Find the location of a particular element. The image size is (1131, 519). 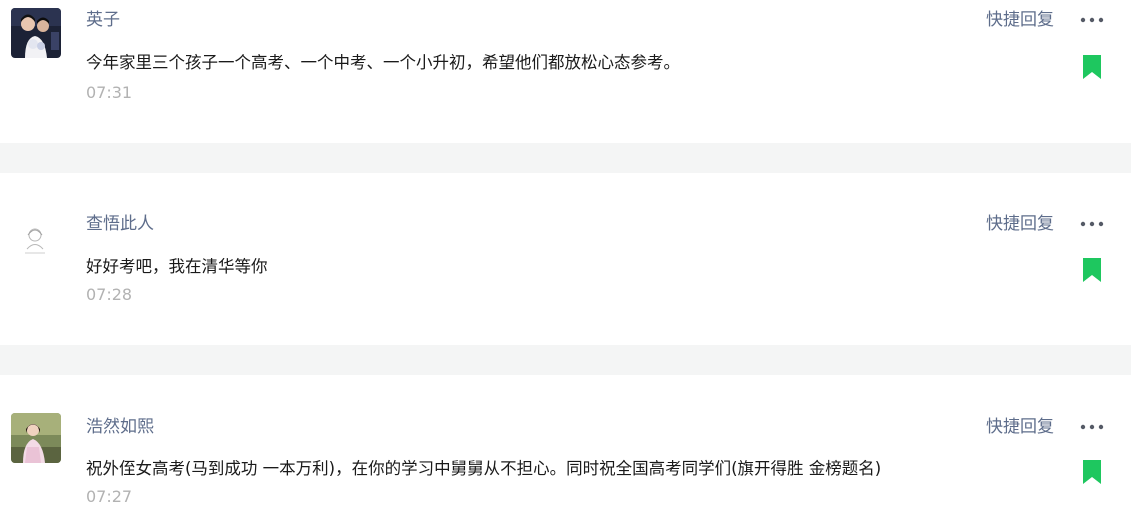

username: 浩然如熙 is located at coordinates (120, 427).